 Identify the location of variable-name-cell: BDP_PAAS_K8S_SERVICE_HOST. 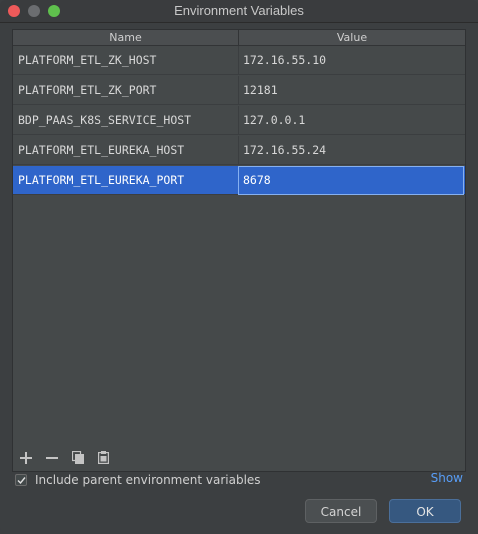
(127, 120).